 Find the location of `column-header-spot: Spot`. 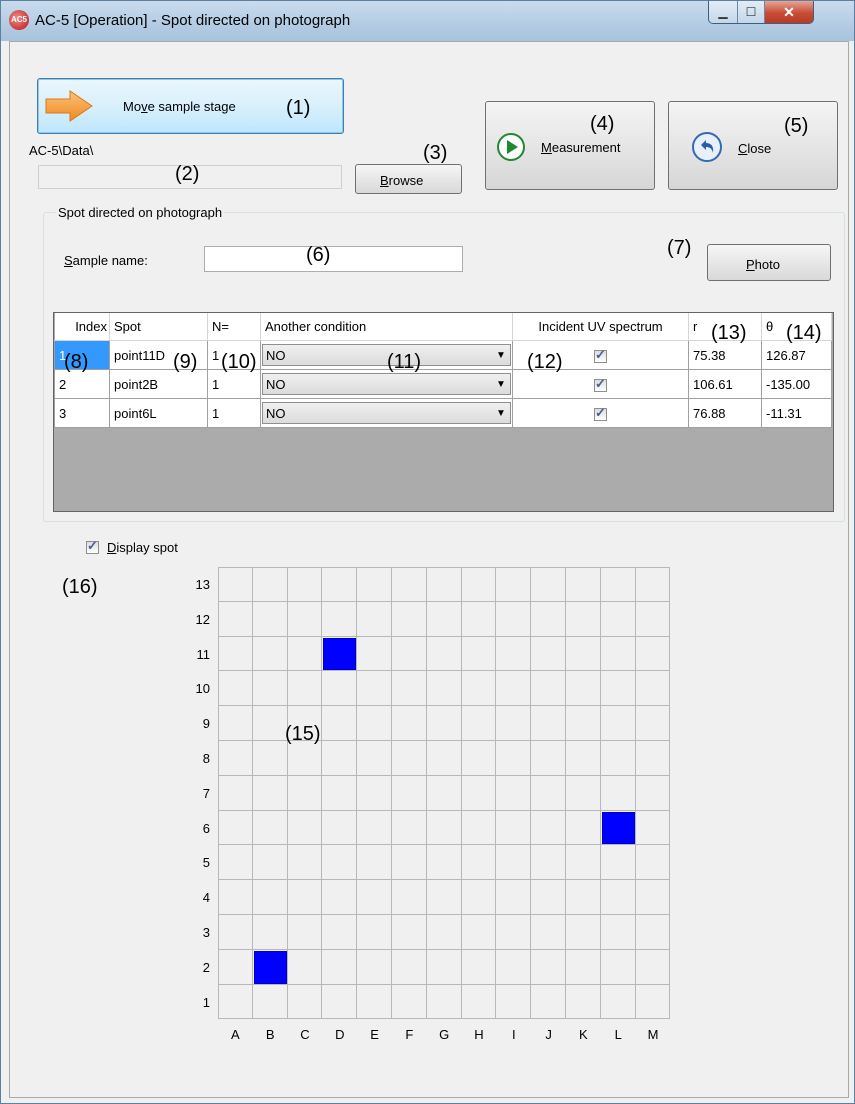

column-header-spot: Spot is located at coordinates (158, 327).